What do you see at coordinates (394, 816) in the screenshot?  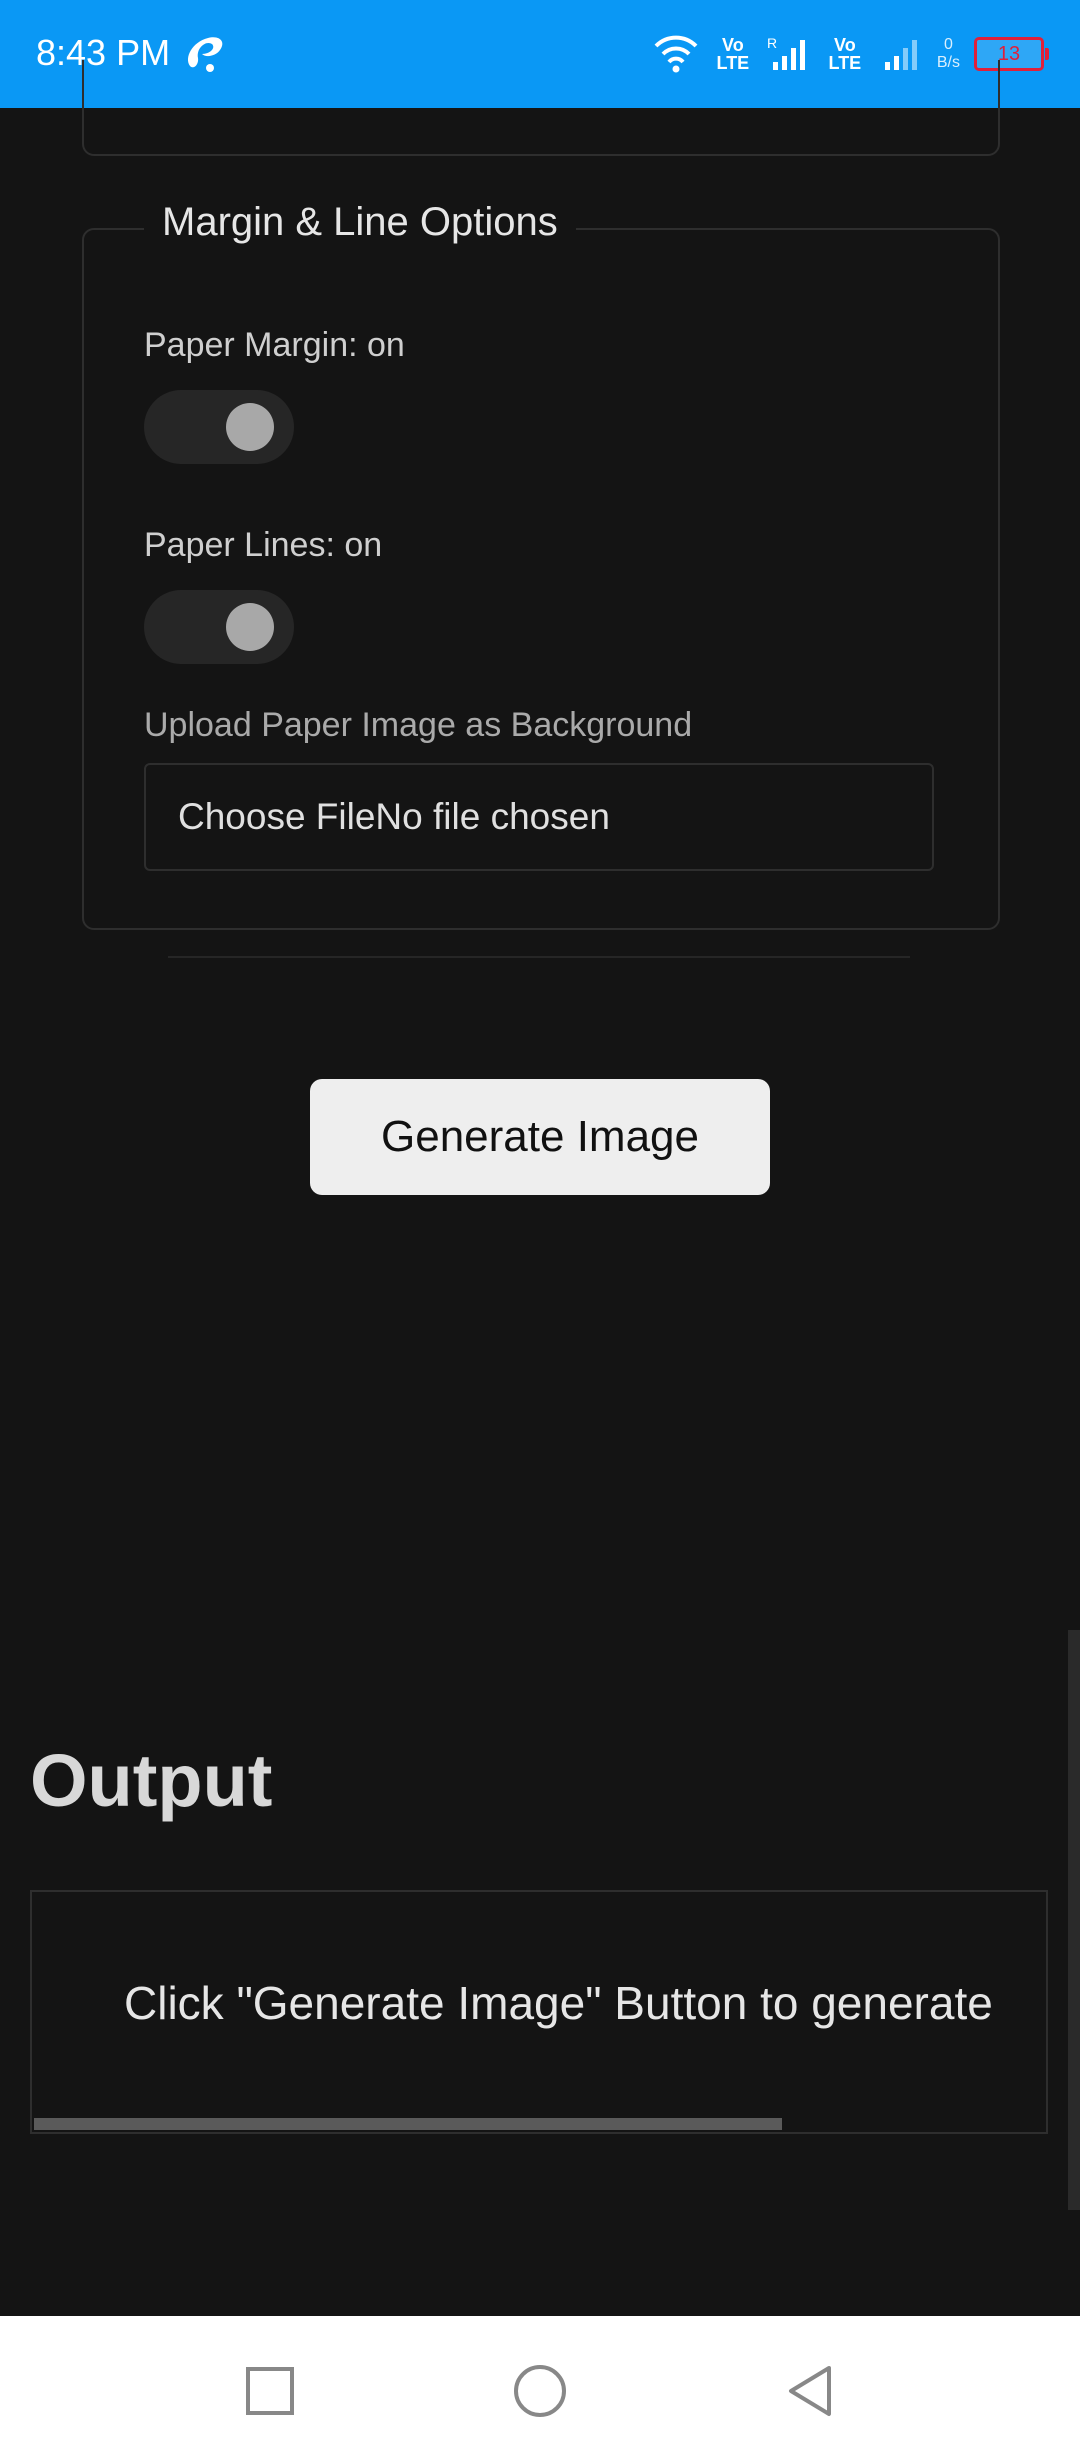 I see `file-input-text: Choose FileNo file chosen` at bounding box center [394, 816].